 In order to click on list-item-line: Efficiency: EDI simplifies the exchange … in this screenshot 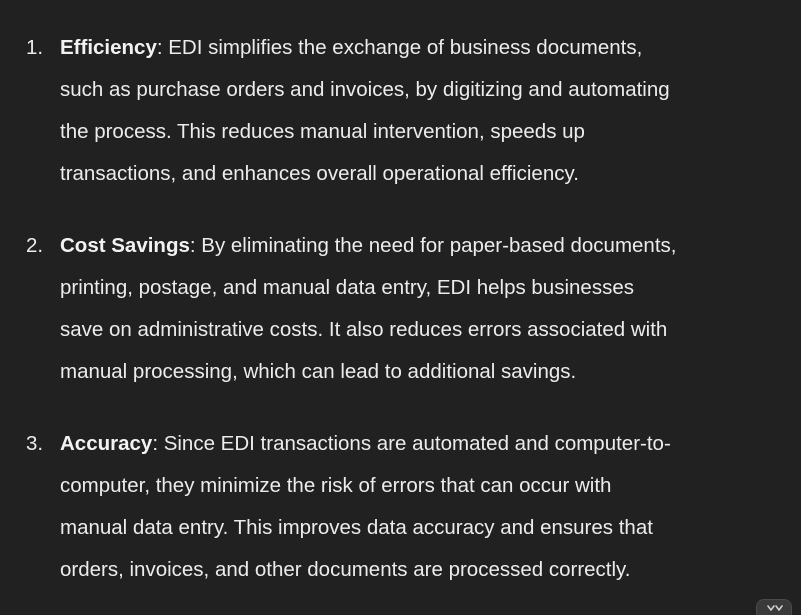, I will do `click(351, 48)`.